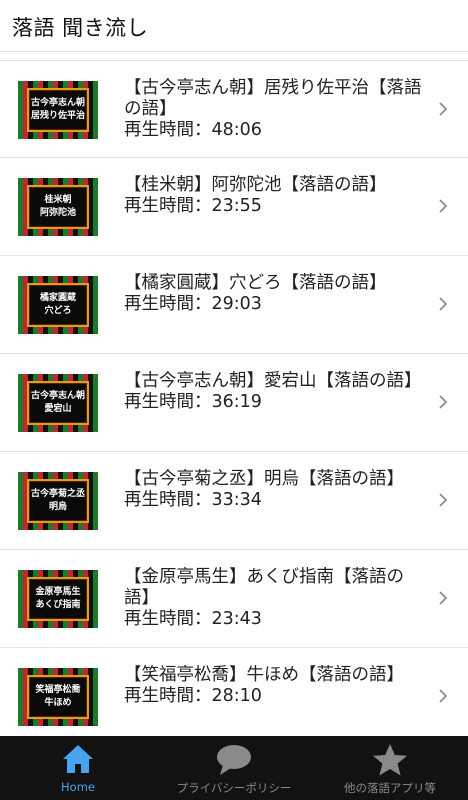  Describe the element at coordinates (58, 207) in the screenshot. I see `episode-thumbnail: 桂米朝 阿弥陀池` at that location.